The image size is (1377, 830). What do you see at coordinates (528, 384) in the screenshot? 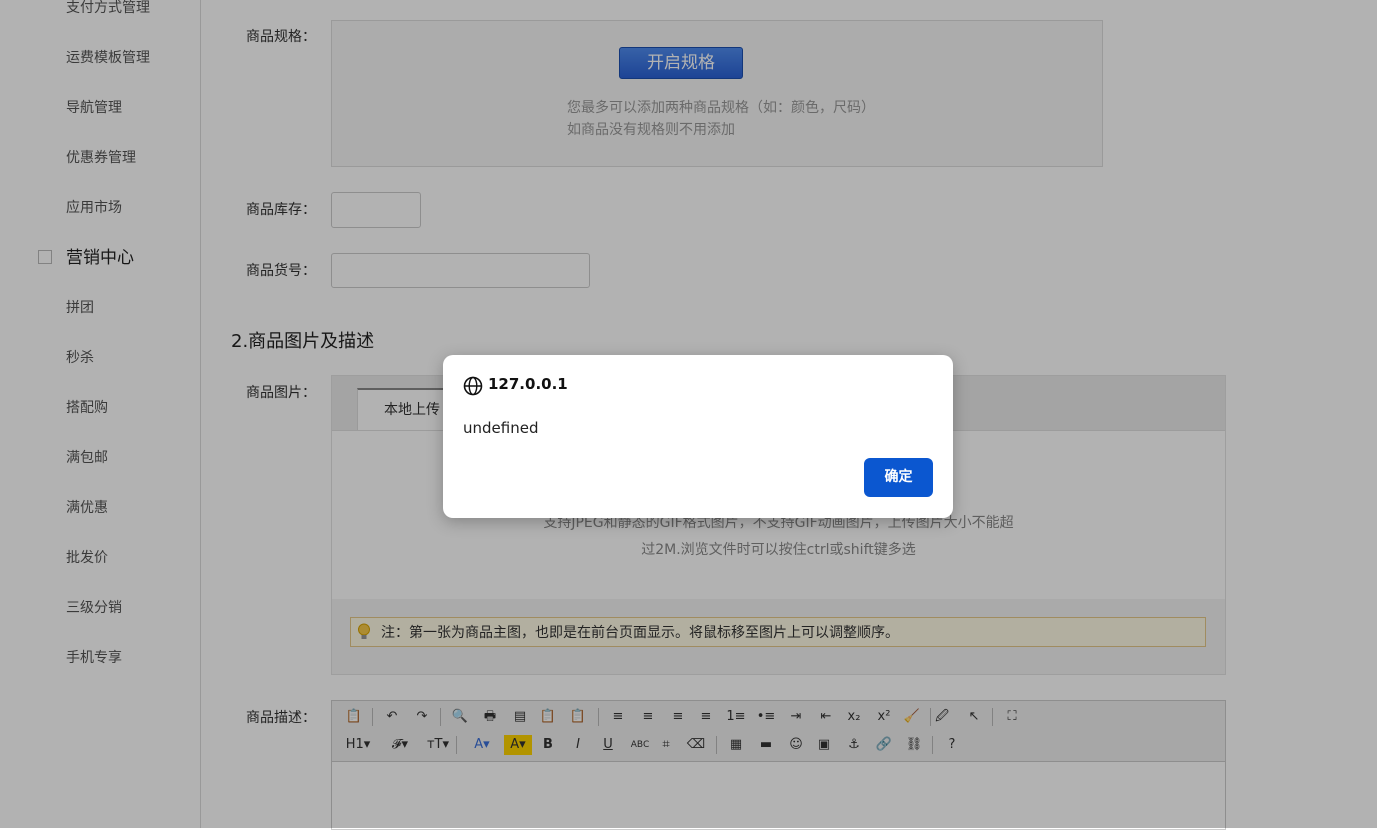
I see `dialog-origin: 127.0.0.1` at bounding box center [528, 384].